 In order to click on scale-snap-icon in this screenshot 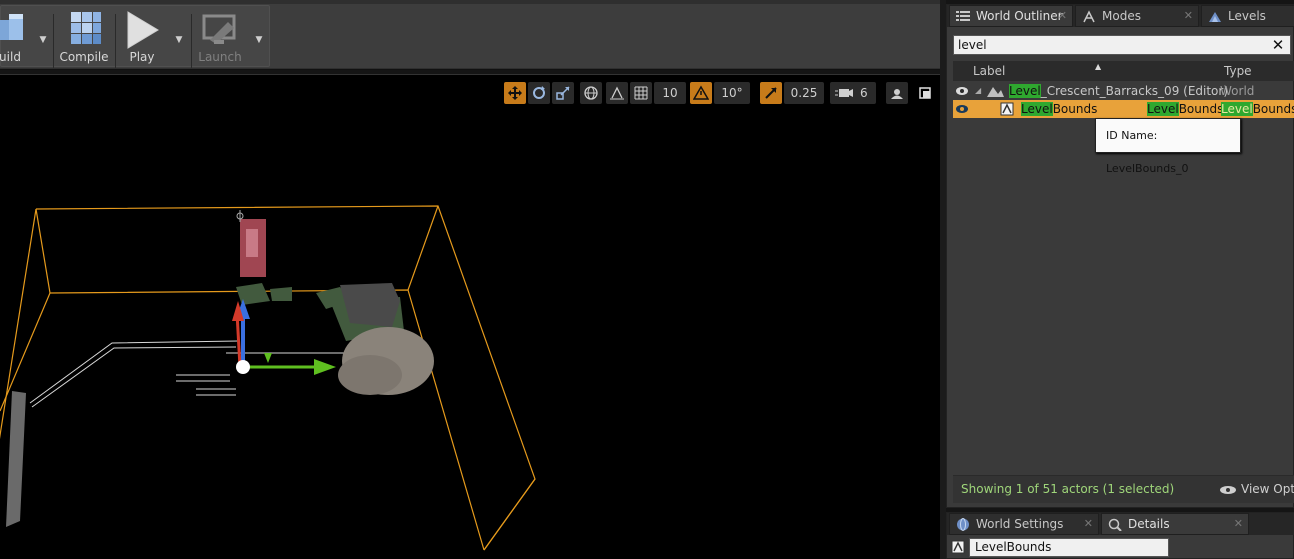, I will do `click(771, 93)`.